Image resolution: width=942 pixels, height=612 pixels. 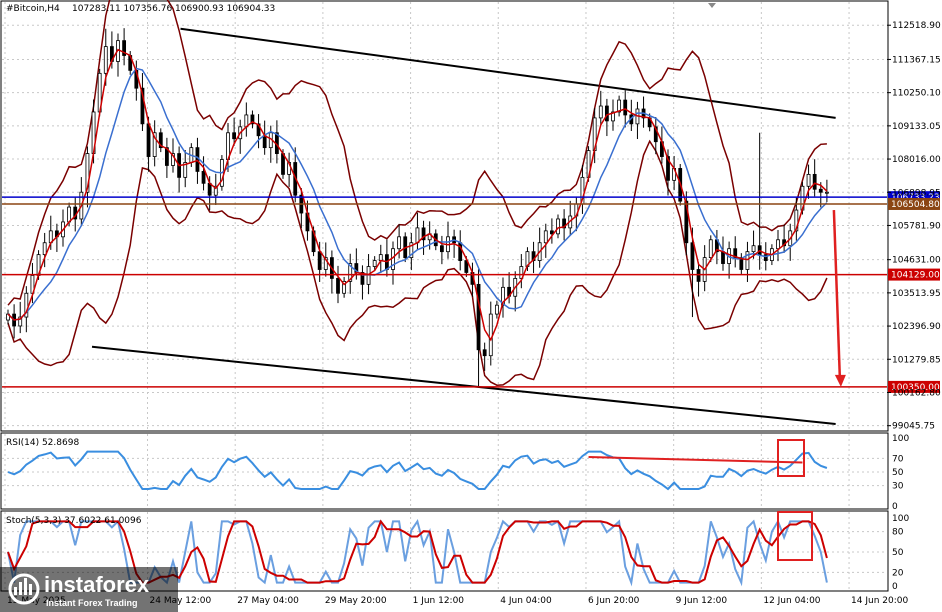 What do you see at coordinates (916, 261) in the screenshot?
I see `price-tick-label: 104631.00` at bounding box center [916, 261].